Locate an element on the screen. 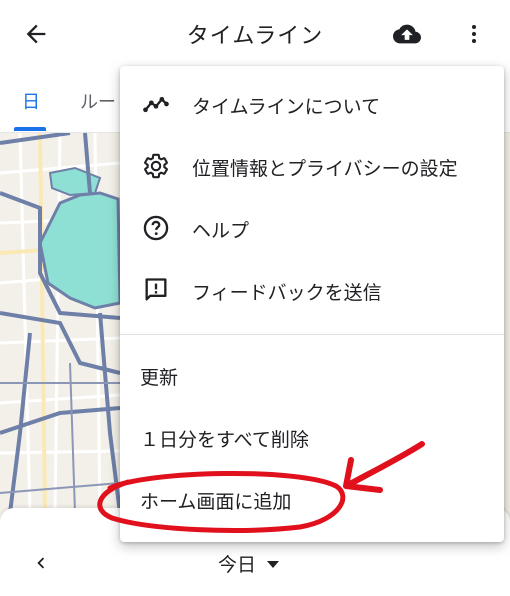  feedback-icon is located at coordinates (156, 289).